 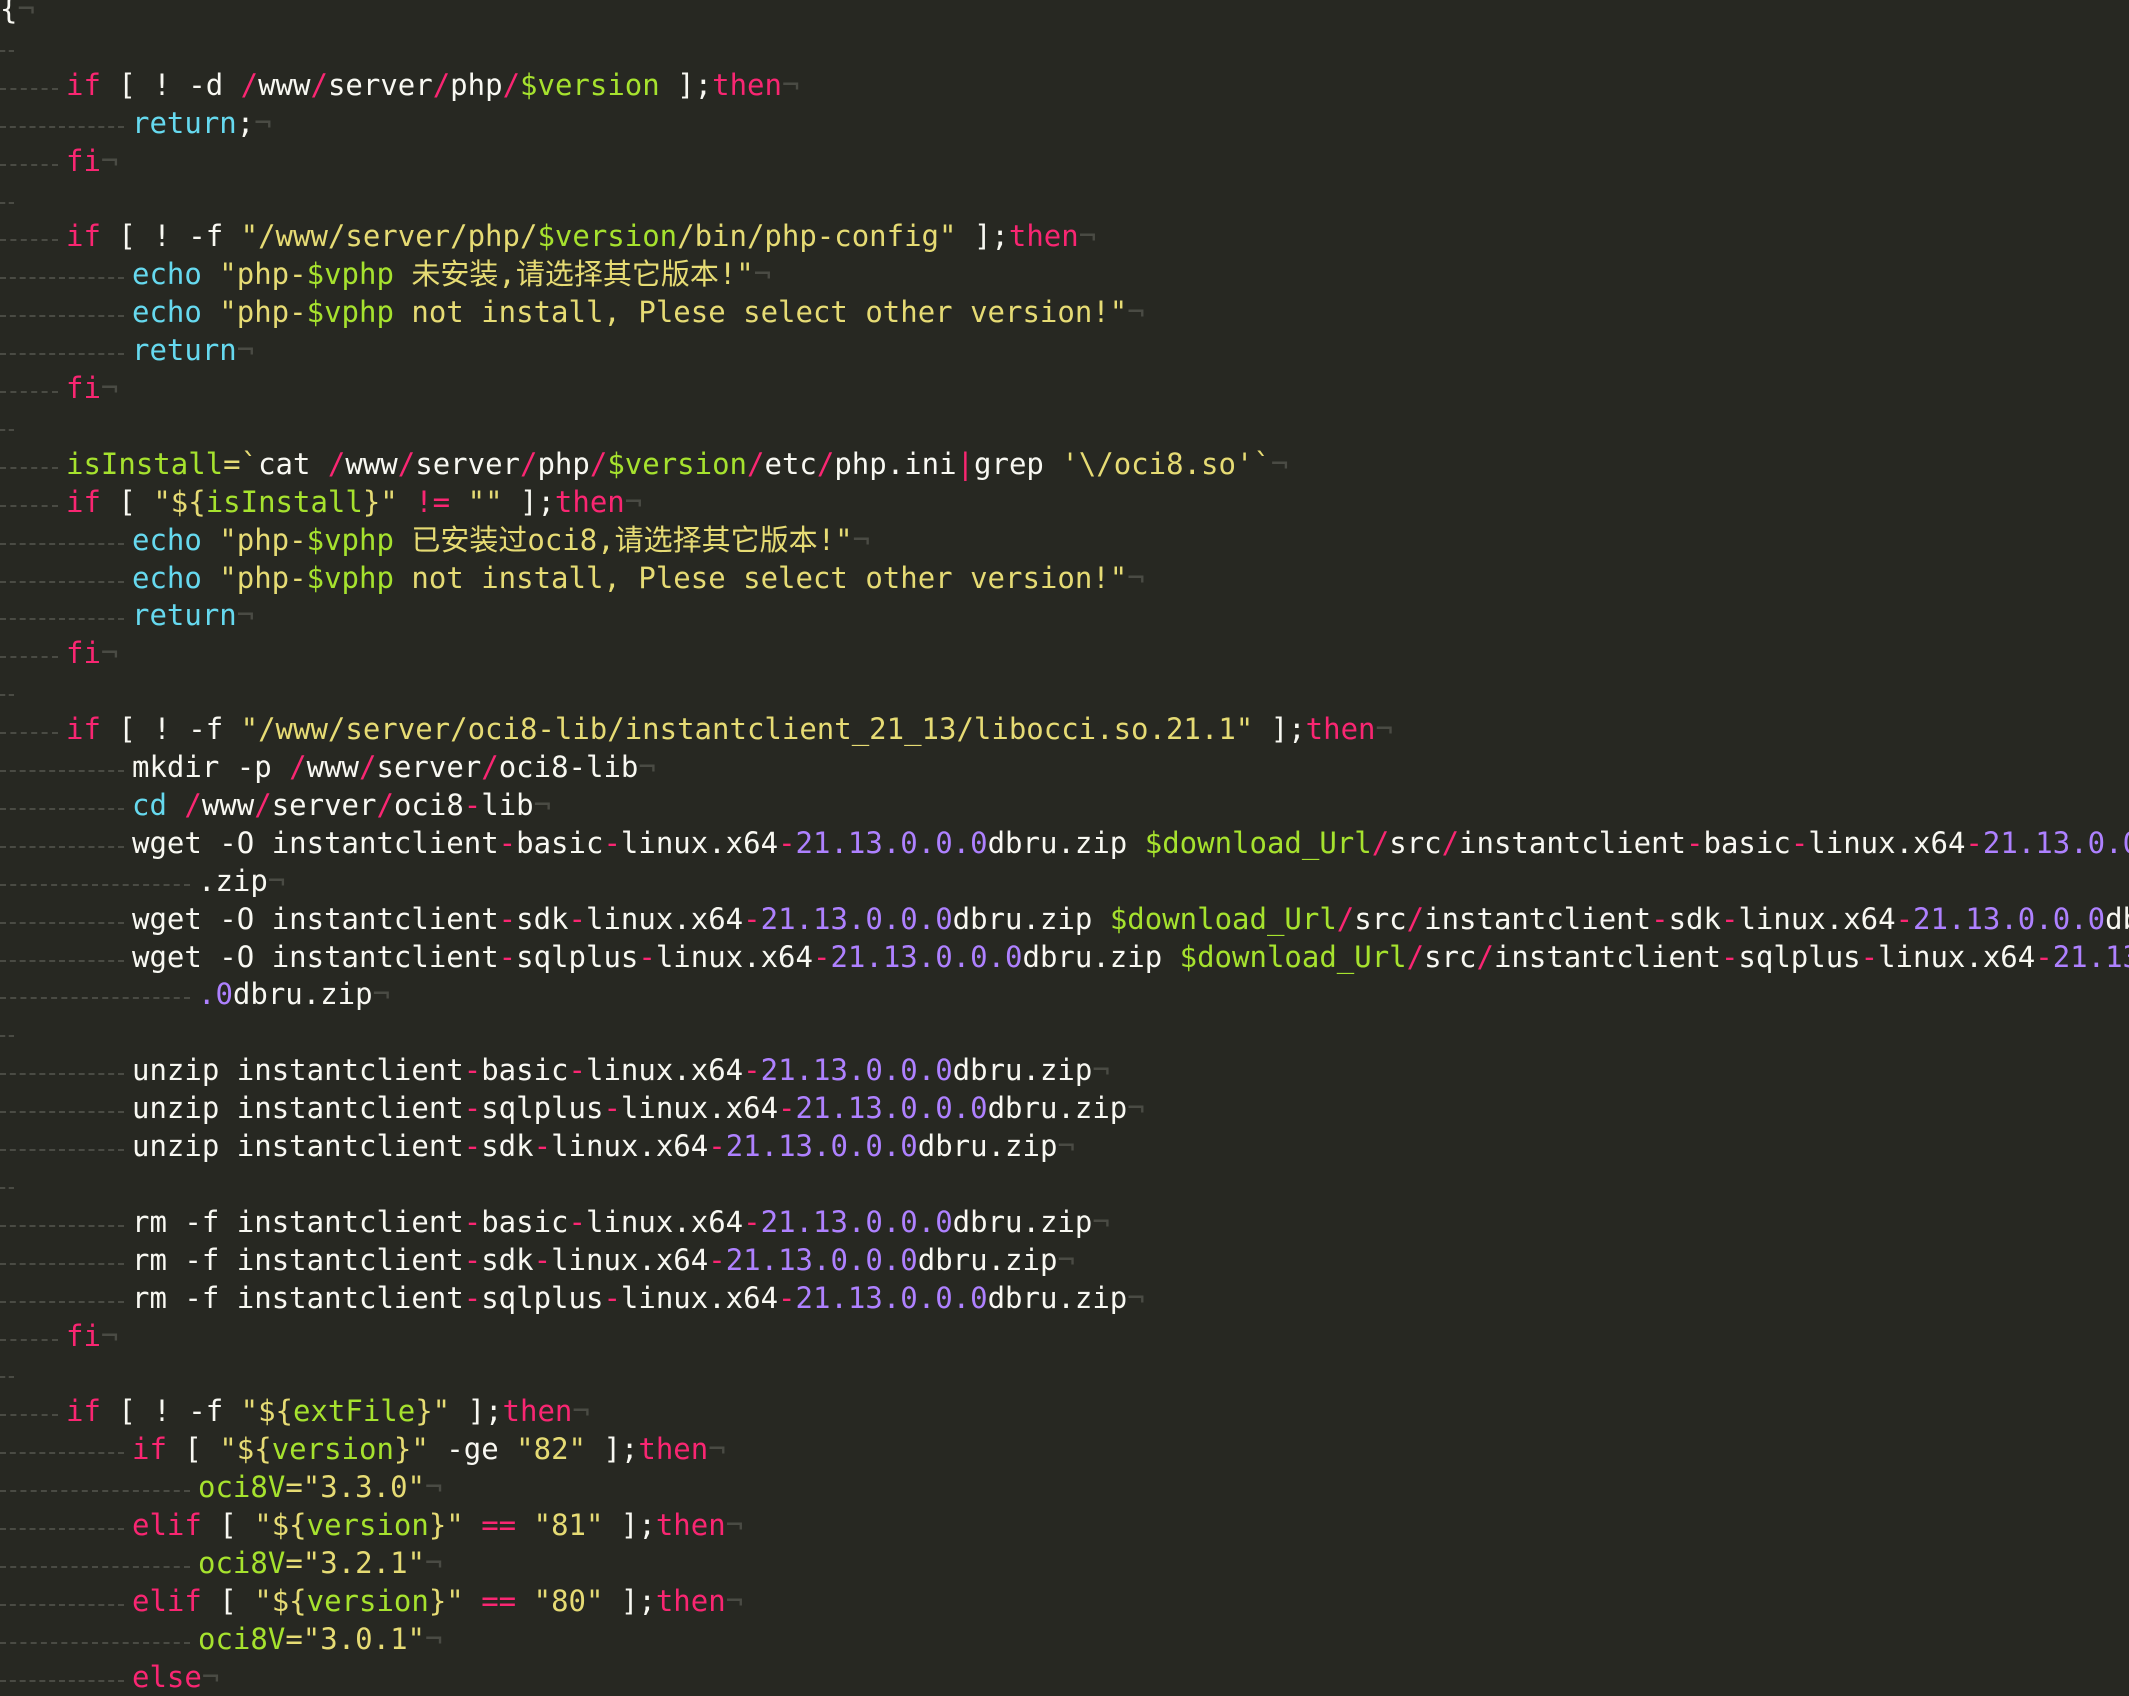 I want to click on code-token: !=, so click(x=432, y=501).